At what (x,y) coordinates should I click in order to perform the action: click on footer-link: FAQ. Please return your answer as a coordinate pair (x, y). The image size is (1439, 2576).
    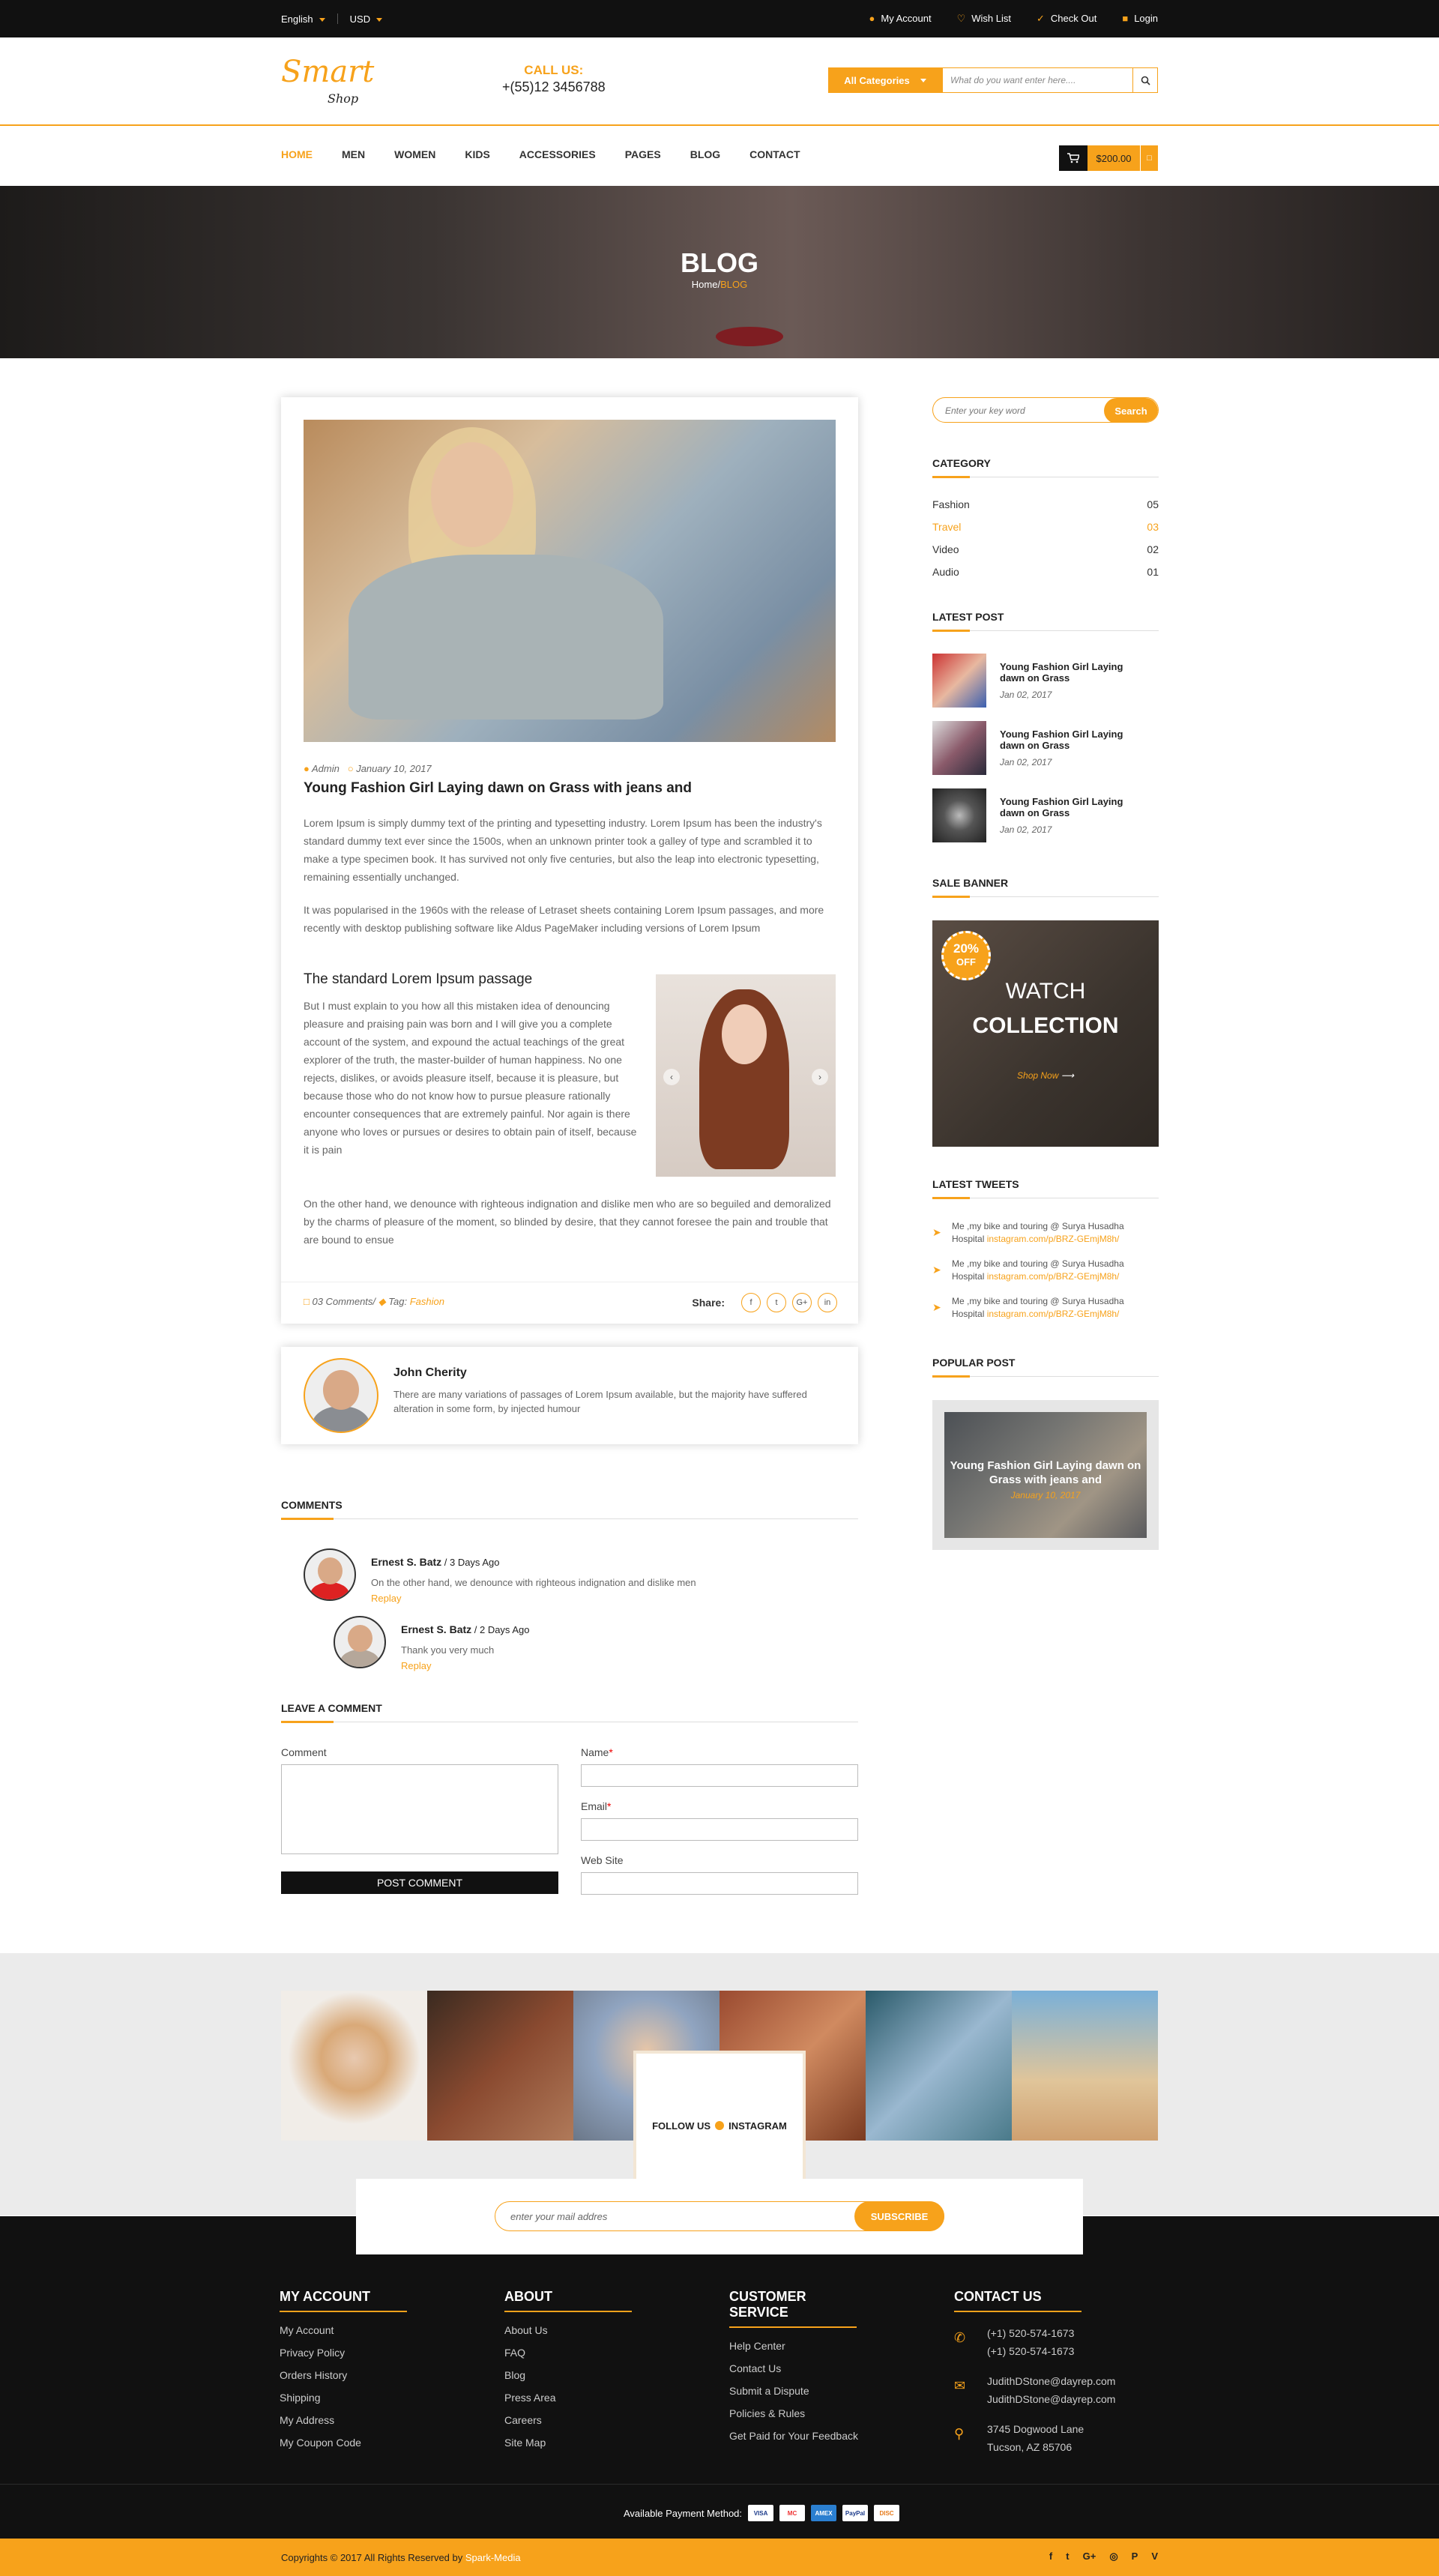
    Looking at the image, I should click on (609, 2358).